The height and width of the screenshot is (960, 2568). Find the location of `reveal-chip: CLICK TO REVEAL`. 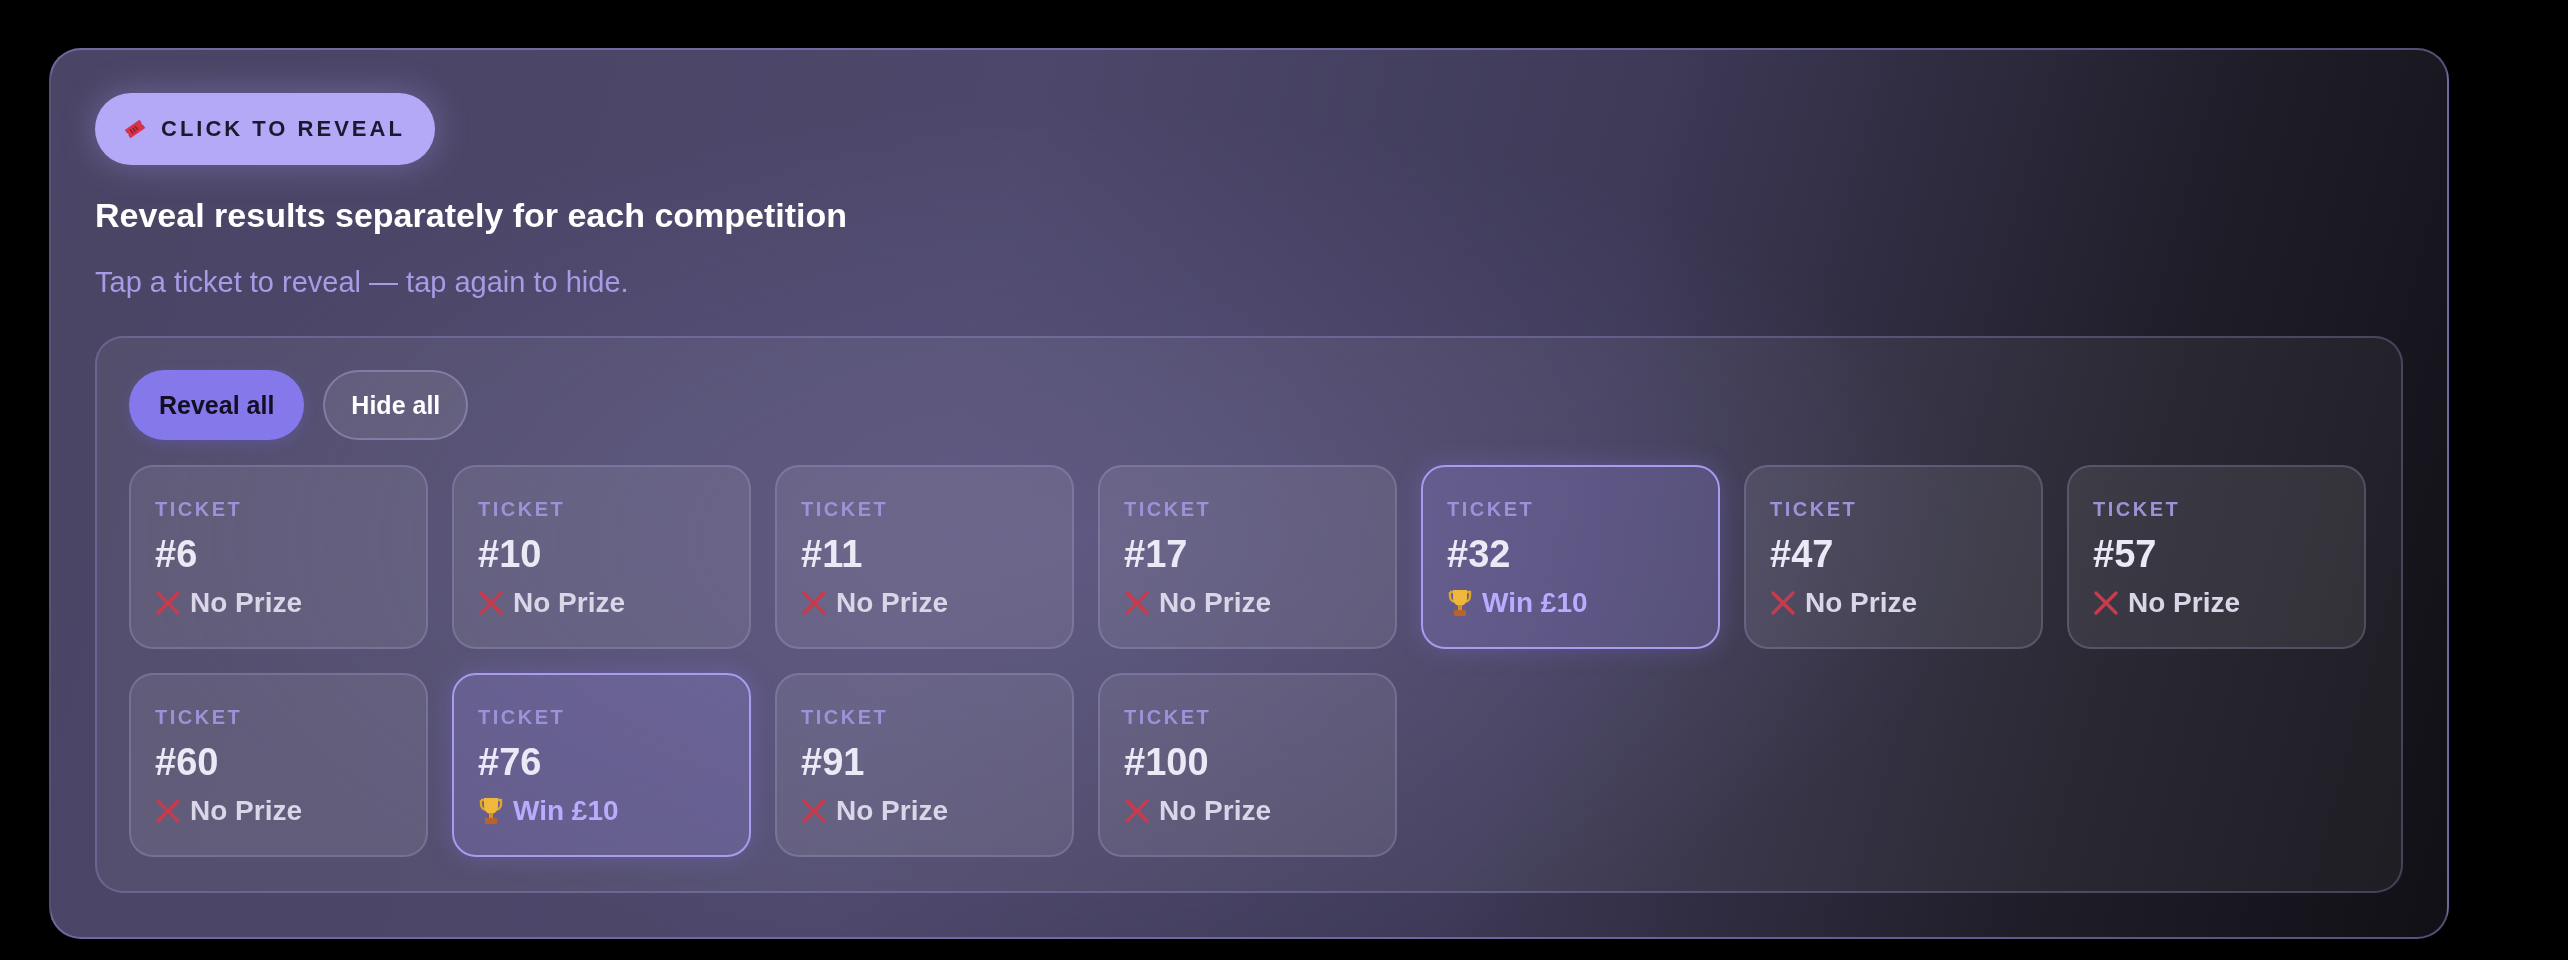

reveal-chip: CLICK TO REVEAL is located at coordinates (265, 129).